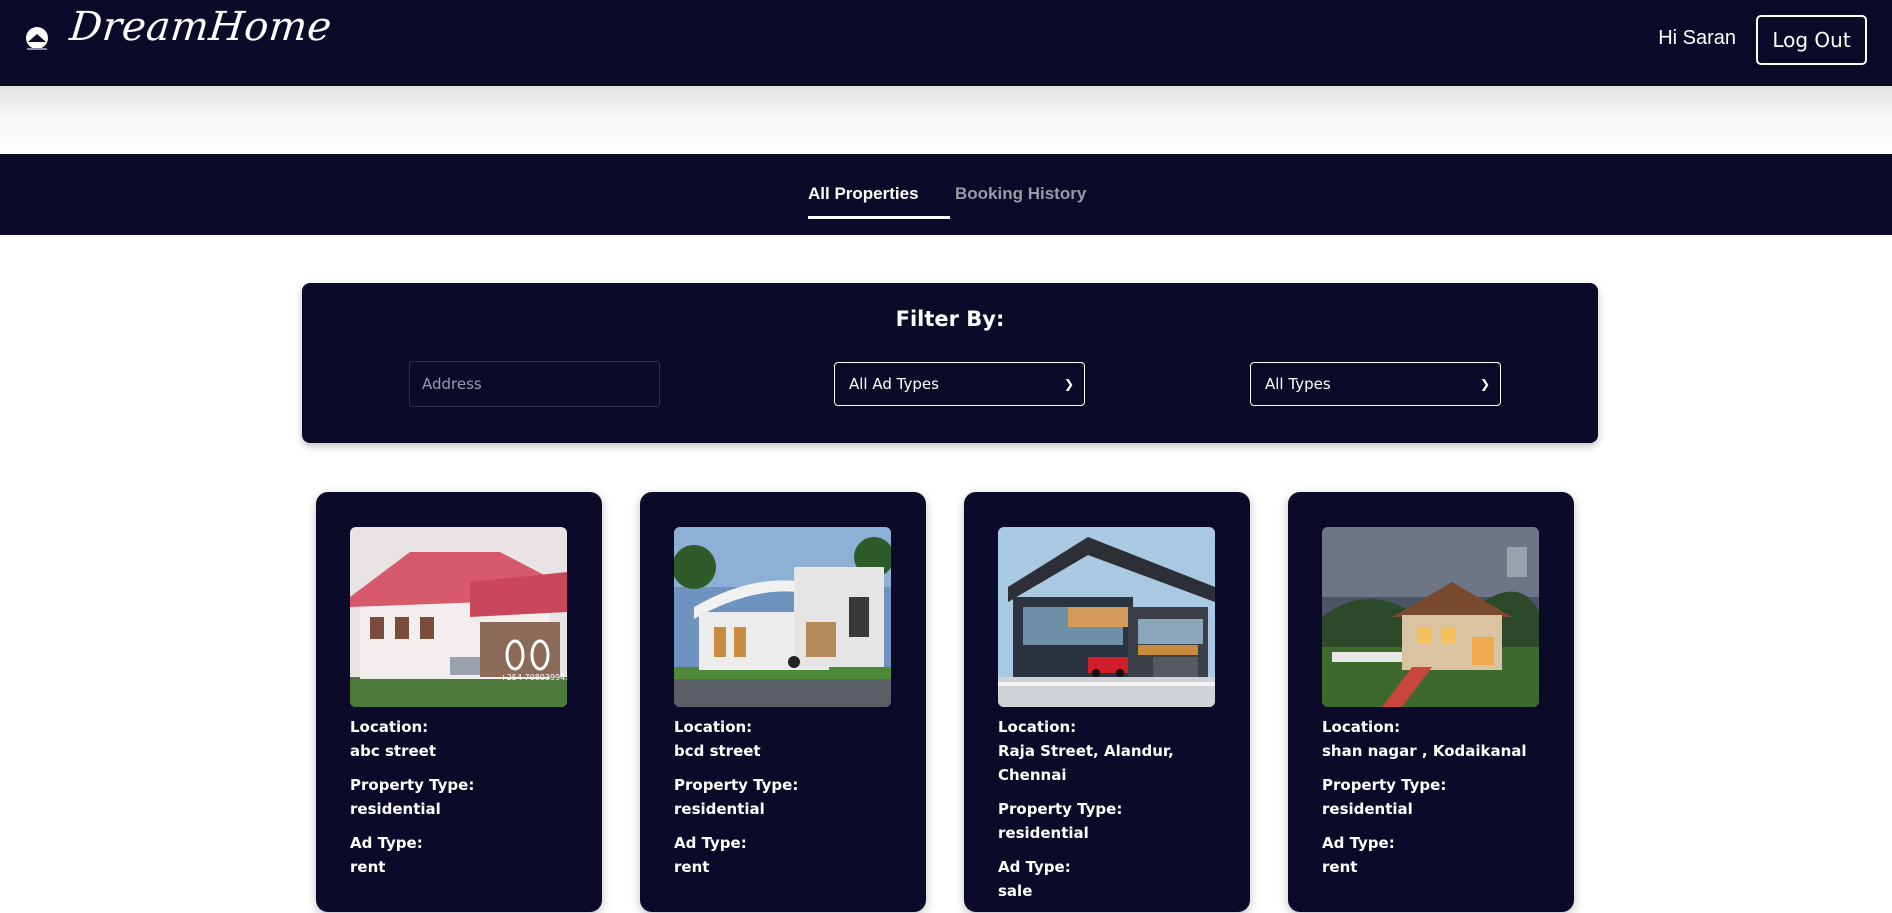 This screenshot has width=1892, height=913. Describe the element at coordinates (1697, 38) in the screenshot. I see `user-greeting: Hi Saran` at that location.